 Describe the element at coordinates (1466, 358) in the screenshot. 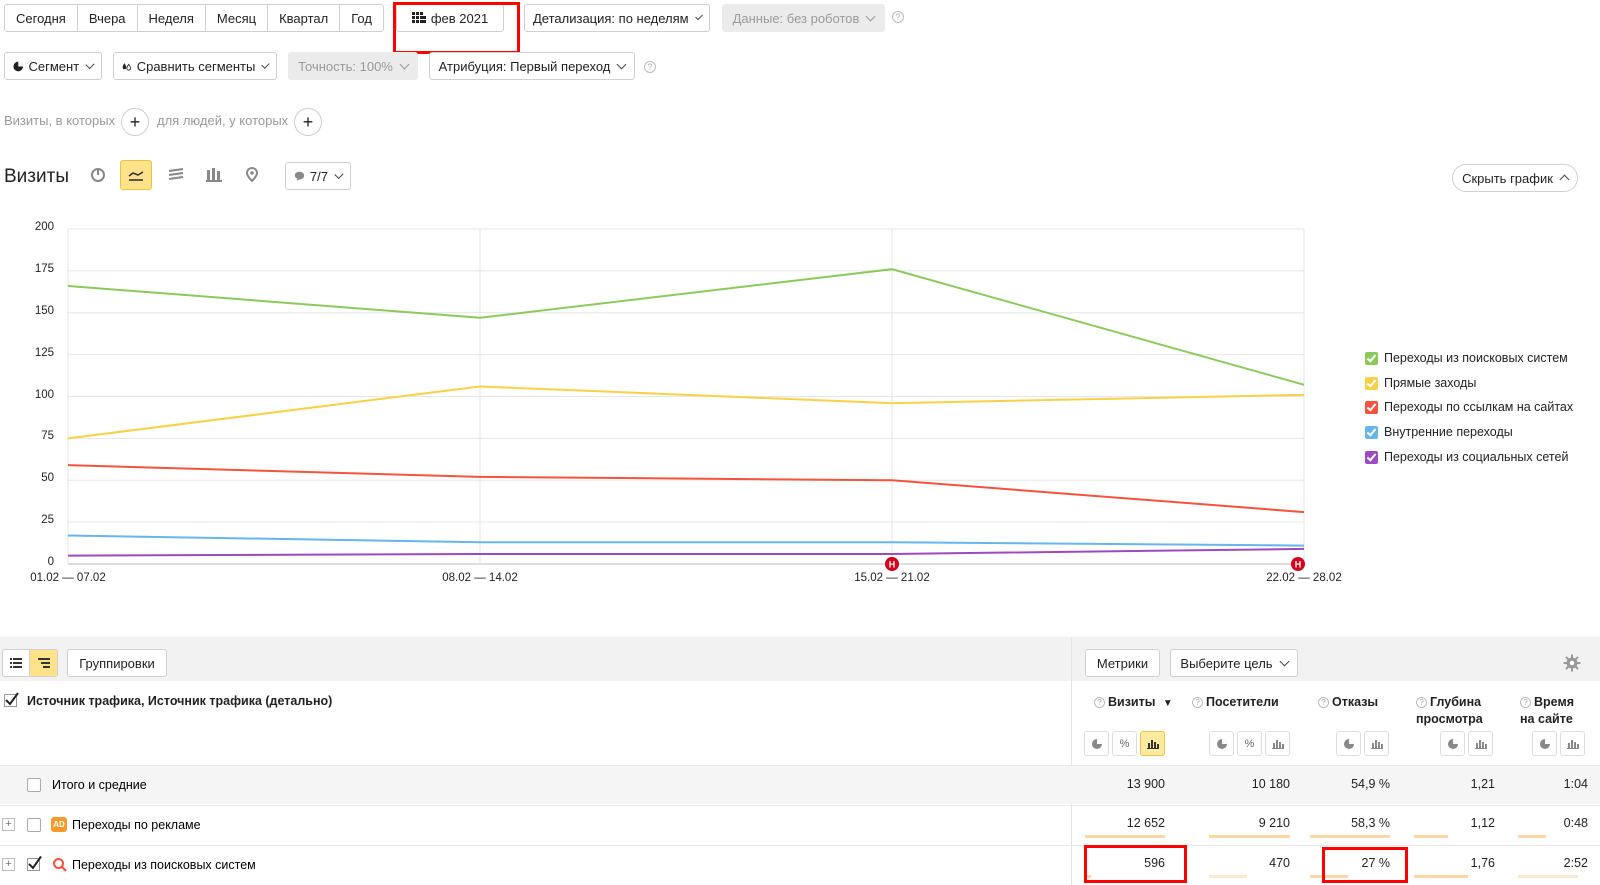

I see `legend-item-search: Переходы из поисковых систем` at that location.